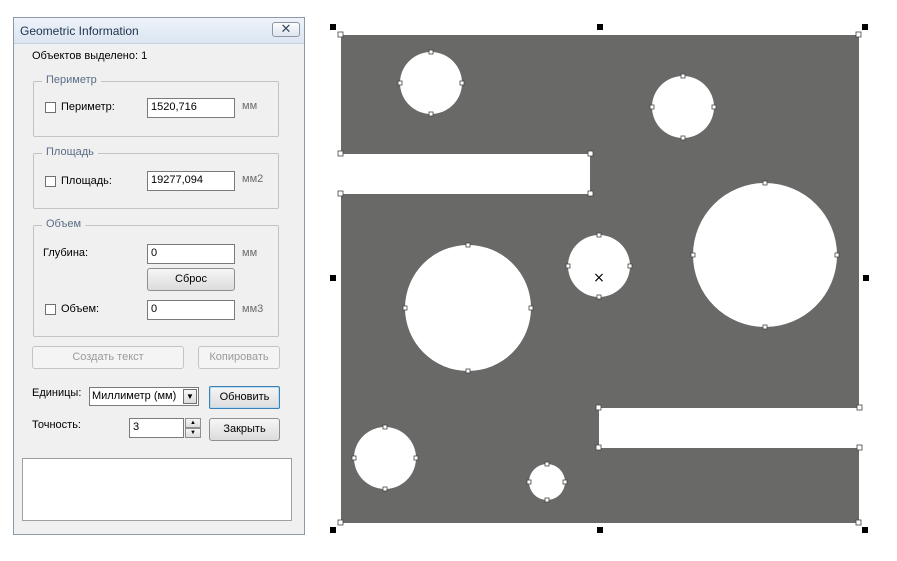  Describe the element at coordinates (333, 530) in the screenshot. I see `handle-bottom-left` at that location.